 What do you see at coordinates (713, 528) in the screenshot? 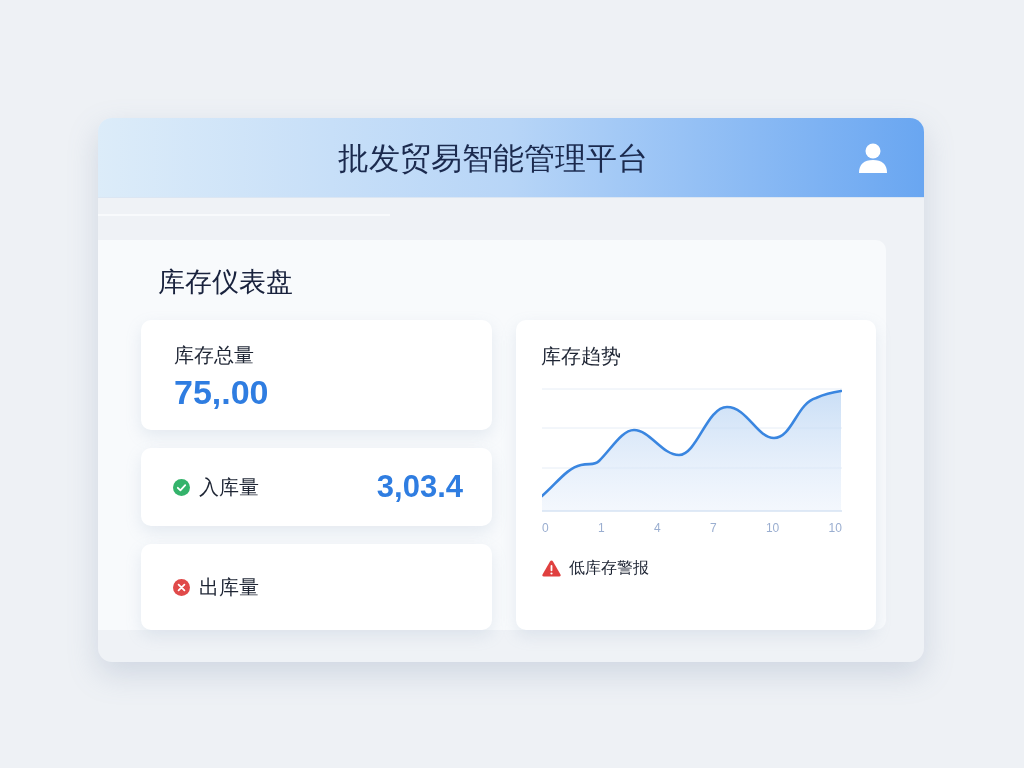
I see `axis-label: 7` at bounding box center [713, 528].